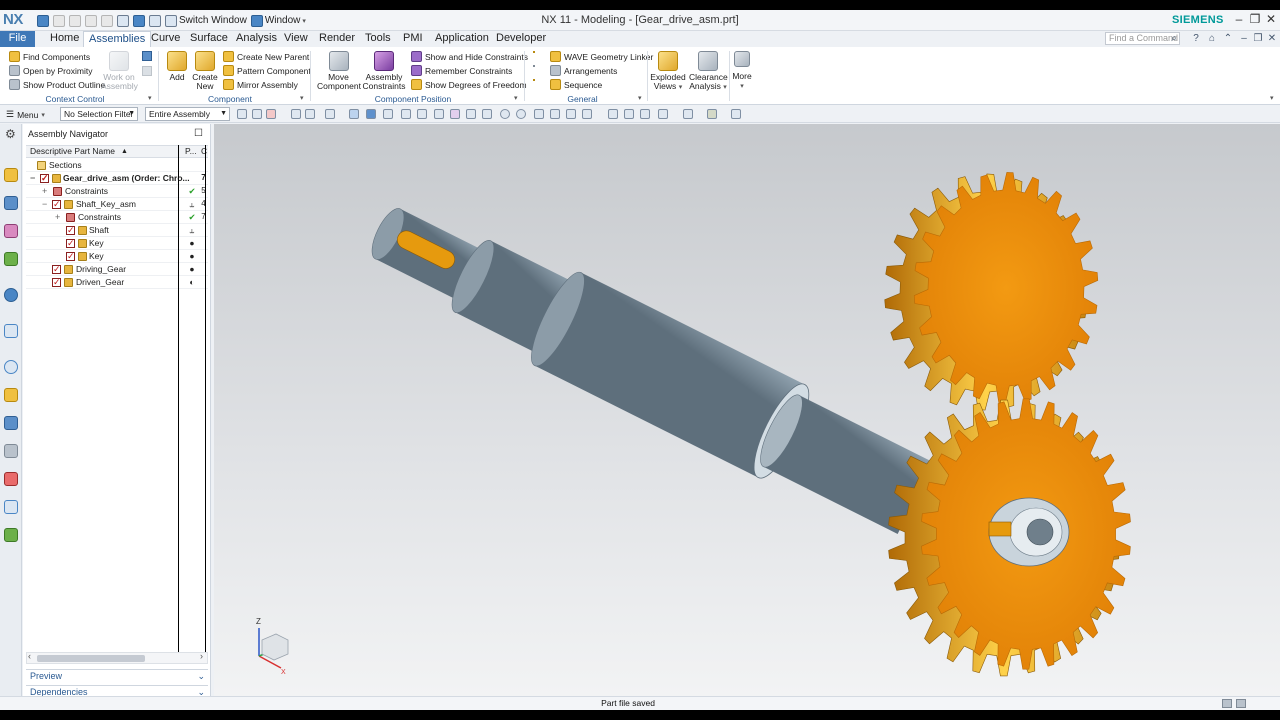 Image resolution: width=1280 pixels, height=720 pixels. I want to click on more-button: More ▾, so click(742, 71).